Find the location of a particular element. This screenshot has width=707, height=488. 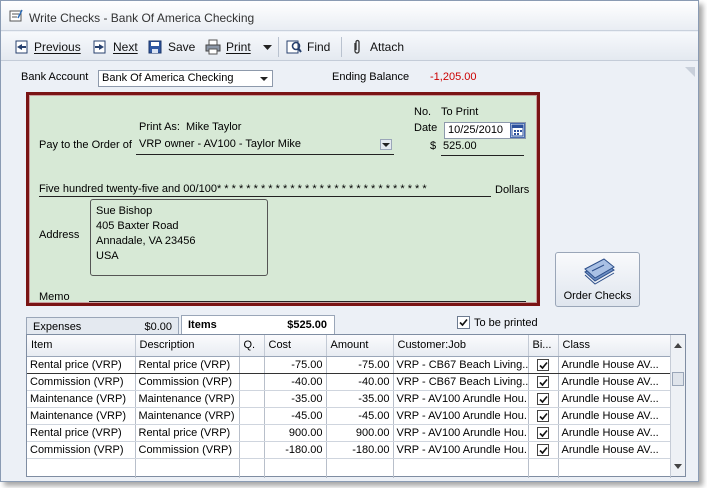

tab-expenses: Expenses $0.00 is located at coordinates (102, 326).